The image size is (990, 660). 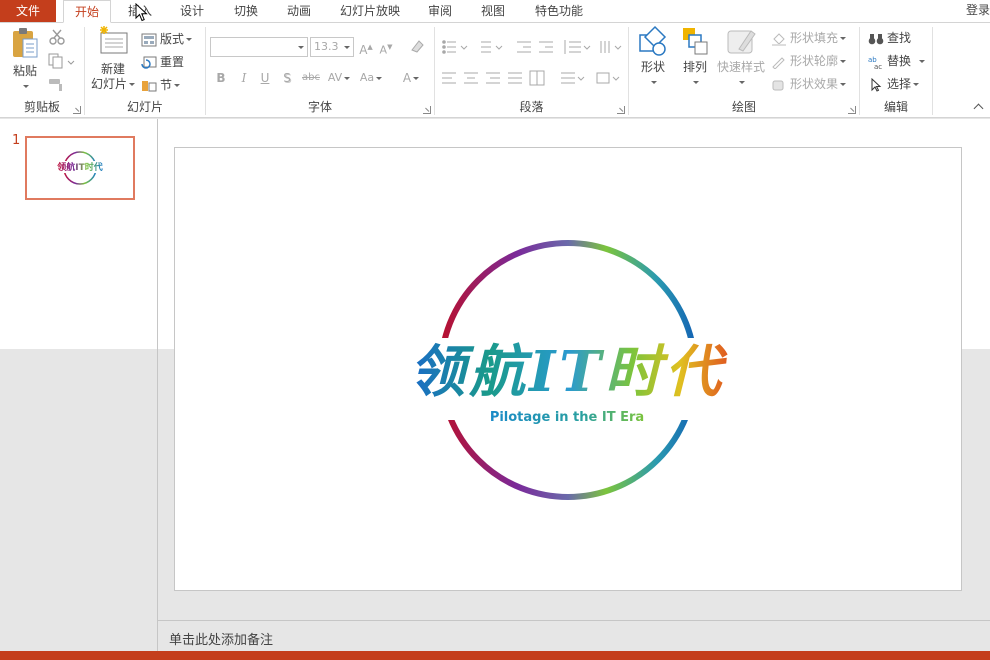 I want to click on change-case-button: Aa, so click(x=371, y=78).